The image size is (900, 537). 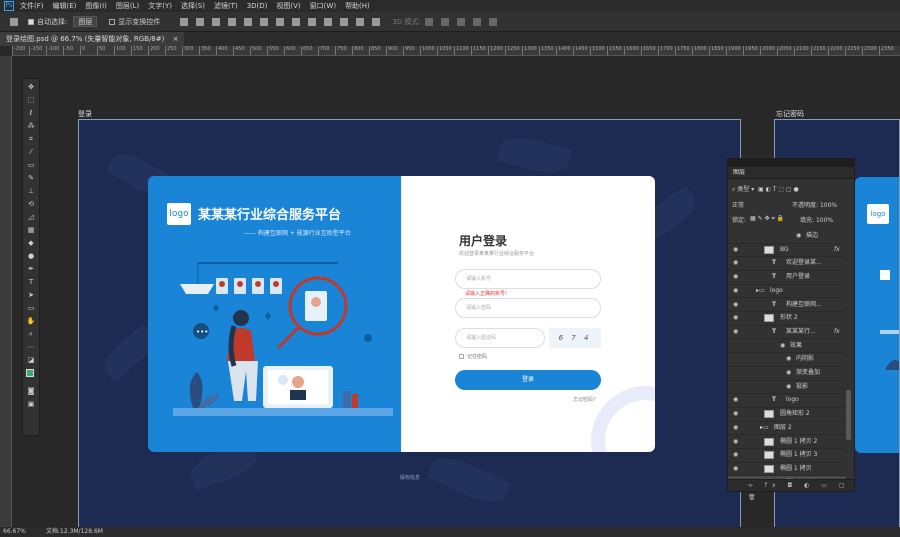 I want to click on fill-value: 100%, so click(x=824, y=220).